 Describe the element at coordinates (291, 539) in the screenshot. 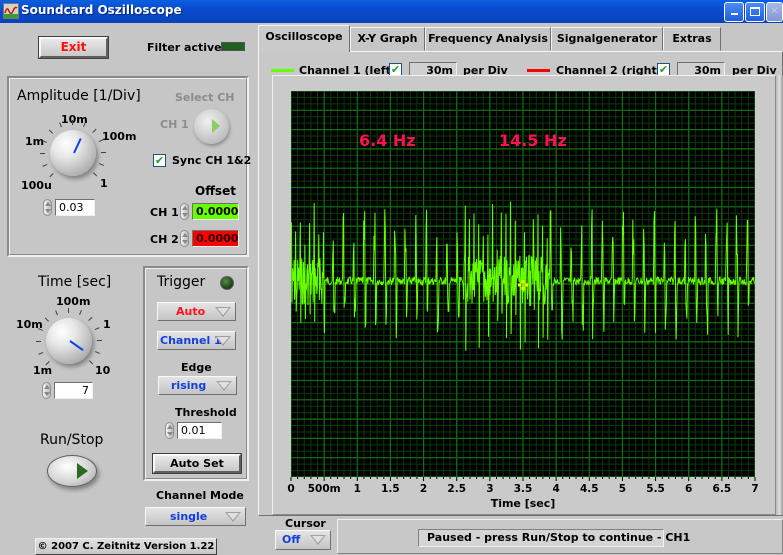

I see `cursor-value: Off` at that location.